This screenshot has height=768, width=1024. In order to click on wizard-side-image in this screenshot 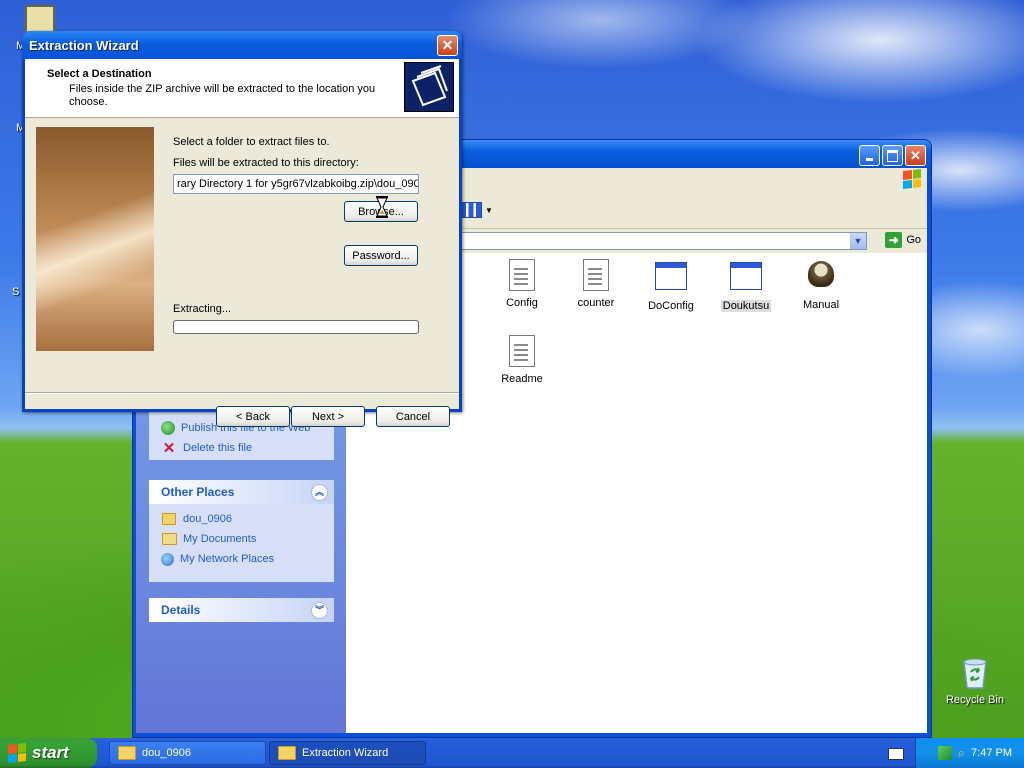, I will do `click(95, 239)`.